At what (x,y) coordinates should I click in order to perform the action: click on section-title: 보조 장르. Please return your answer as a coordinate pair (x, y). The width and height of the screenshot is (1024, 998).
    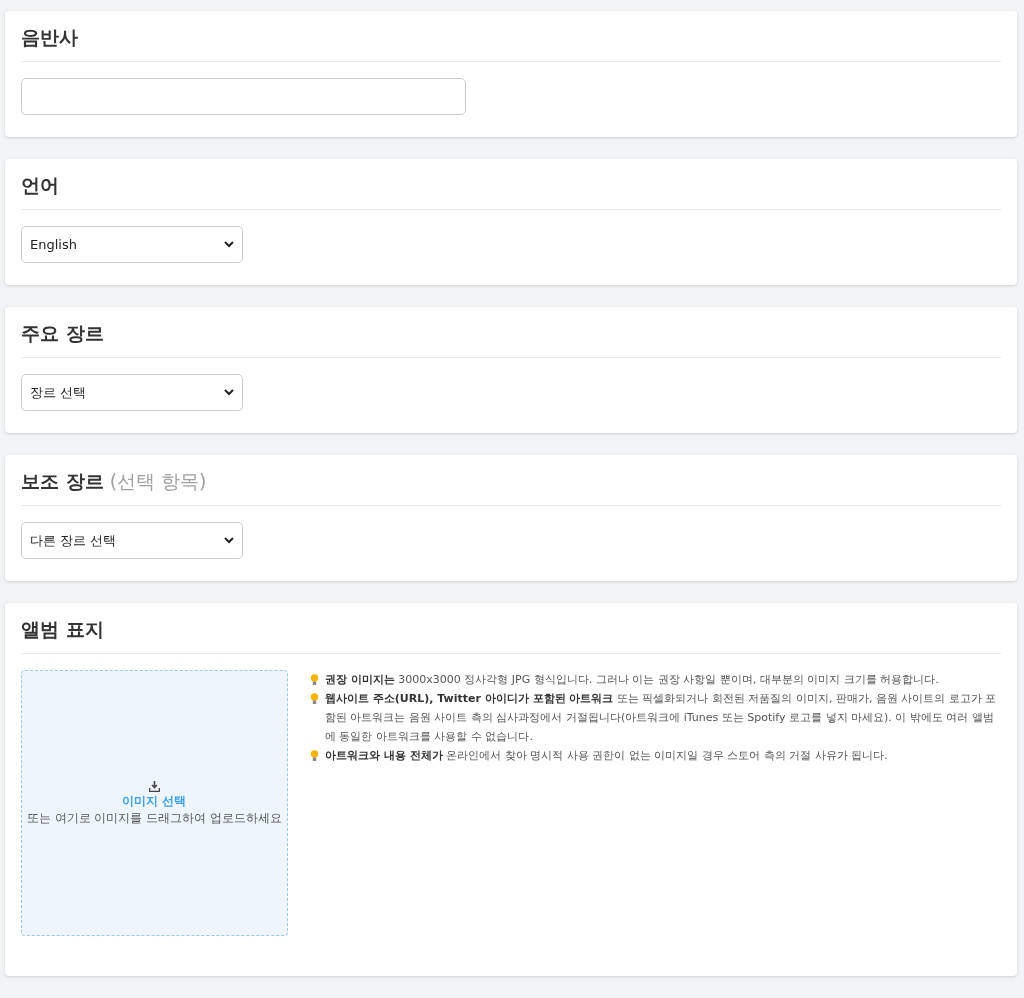
    Looking at the image, I should click on (62, 481).